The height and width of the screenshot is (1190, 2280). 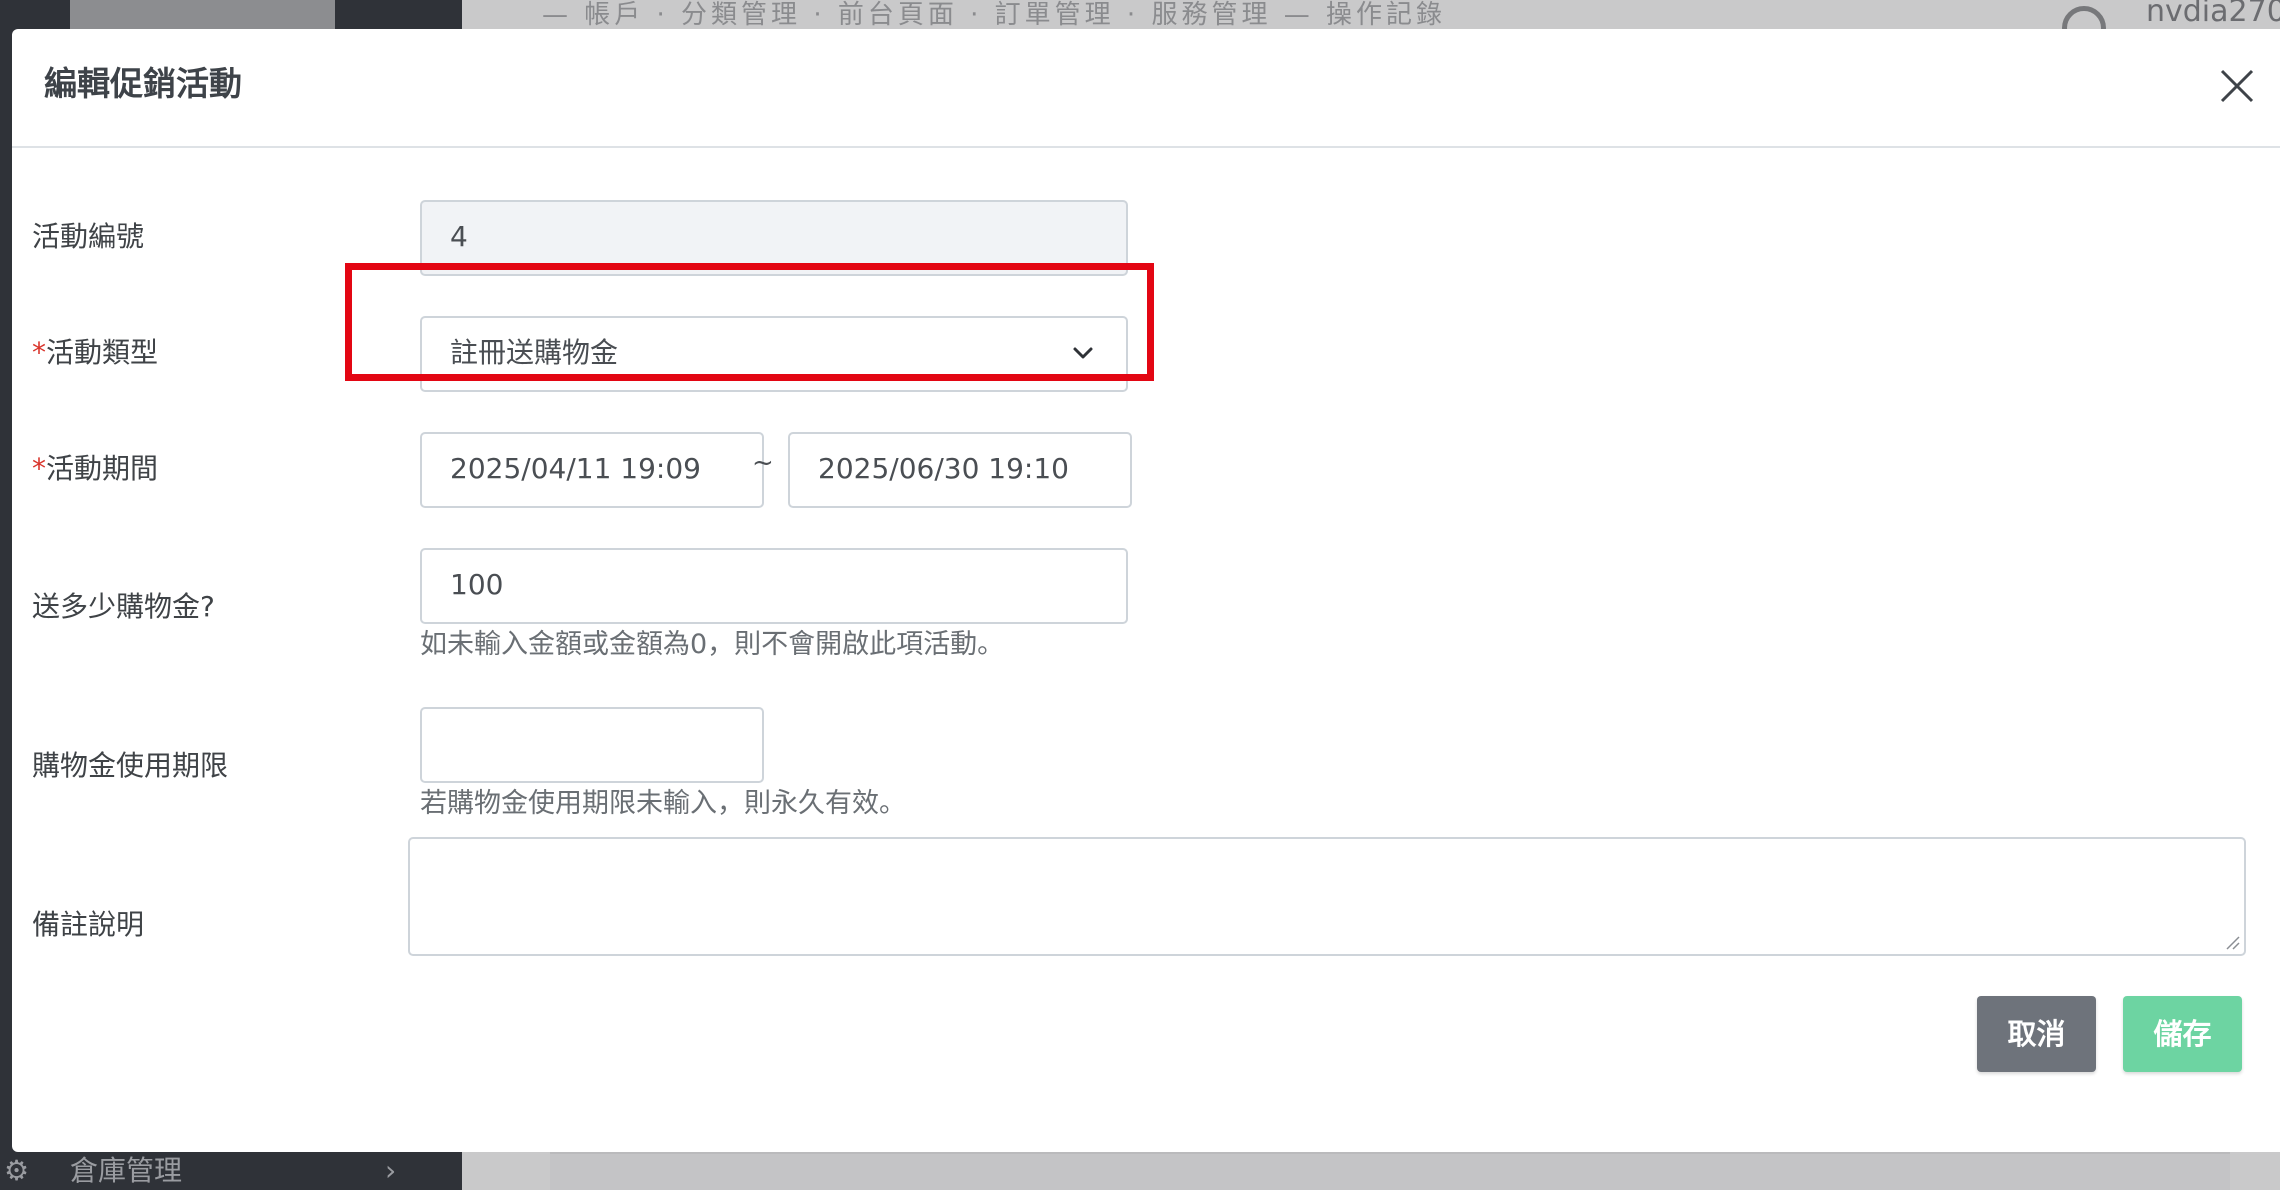 What do you see at coordinates (2036, 1034) in the screenshot?
I see `cancel-button: 取消` at bounding box center [2036, 1034].